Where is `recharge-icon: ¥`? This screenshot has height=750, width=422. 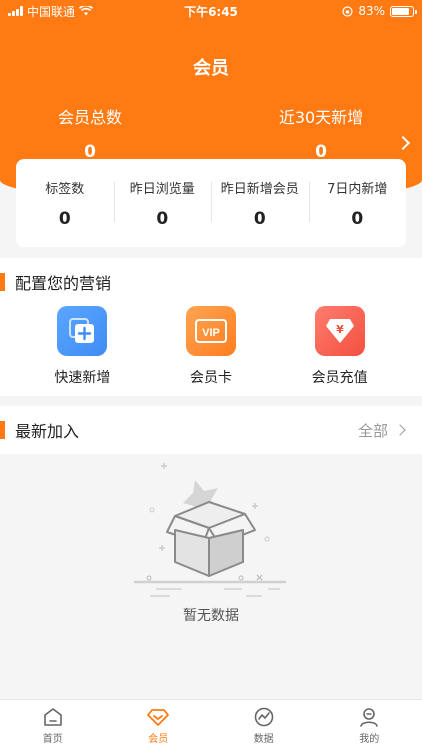 recharge-icon: ¥ is located at coordinates (339, 331).